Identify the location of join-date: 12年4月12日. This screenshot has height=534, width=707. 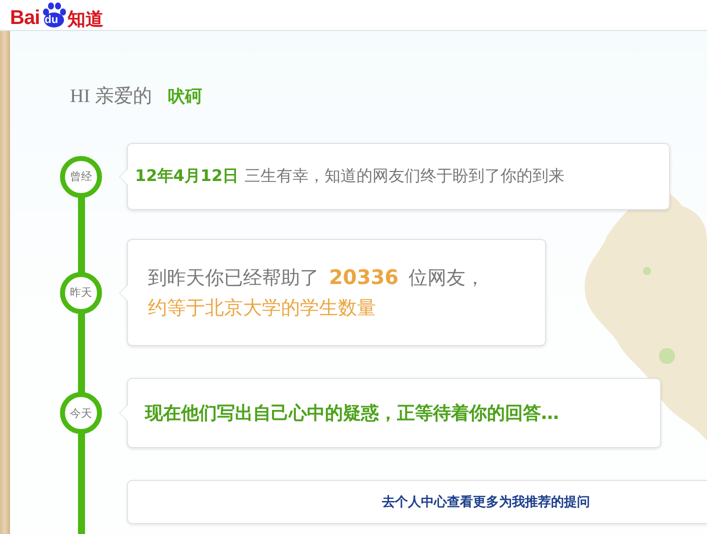
(187, 176).